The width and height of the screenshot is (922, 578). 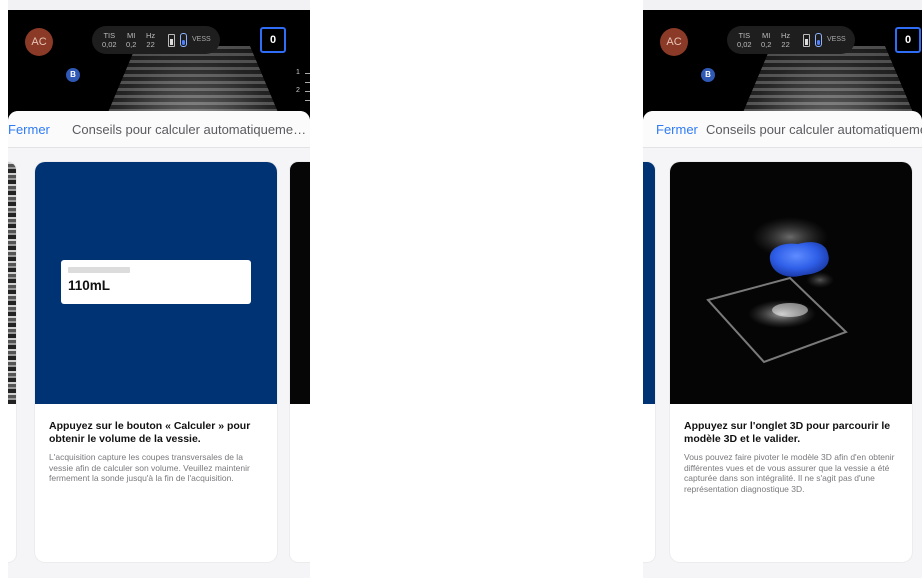 I want to click on volume-label-placeholder, so click(x=99, y=270).